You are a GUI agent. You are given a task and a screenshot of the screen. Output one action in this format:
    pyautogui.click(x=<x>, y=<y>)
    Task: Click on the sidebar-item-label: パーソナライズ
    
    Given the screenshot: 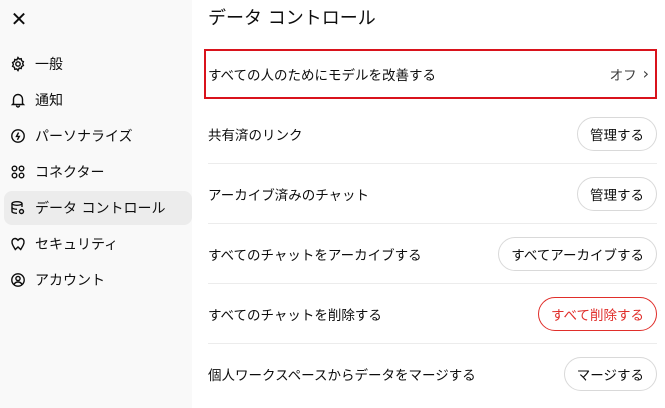 What is the action you would take?
    pyautogui.click(x=84, y=137)
    